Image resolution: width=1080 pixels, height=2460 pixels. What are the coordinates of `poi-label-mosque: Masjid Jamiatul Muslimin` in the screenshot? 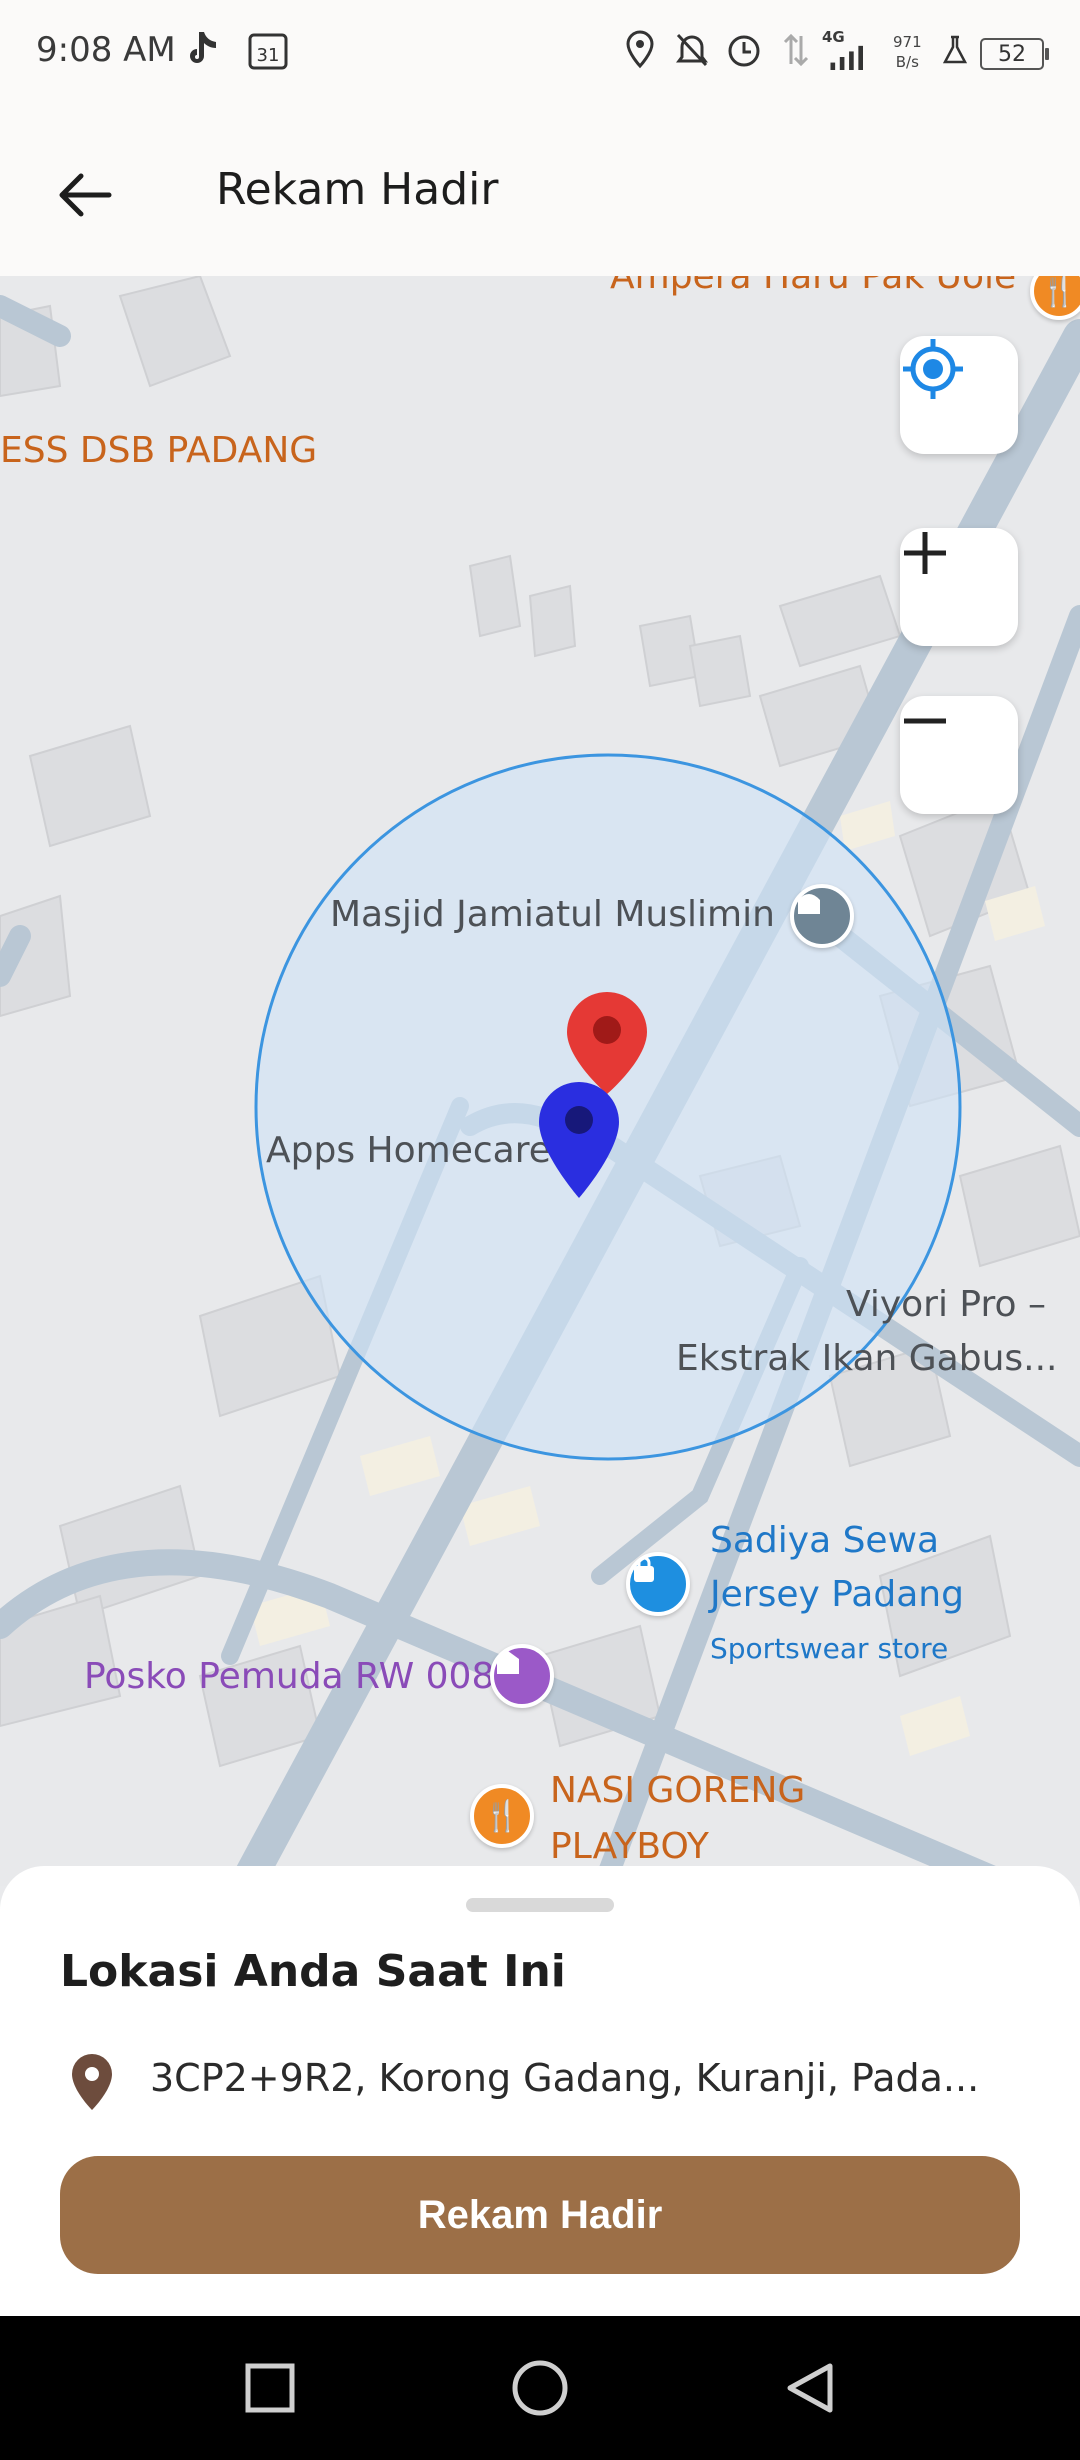 It's located at (552, 914).